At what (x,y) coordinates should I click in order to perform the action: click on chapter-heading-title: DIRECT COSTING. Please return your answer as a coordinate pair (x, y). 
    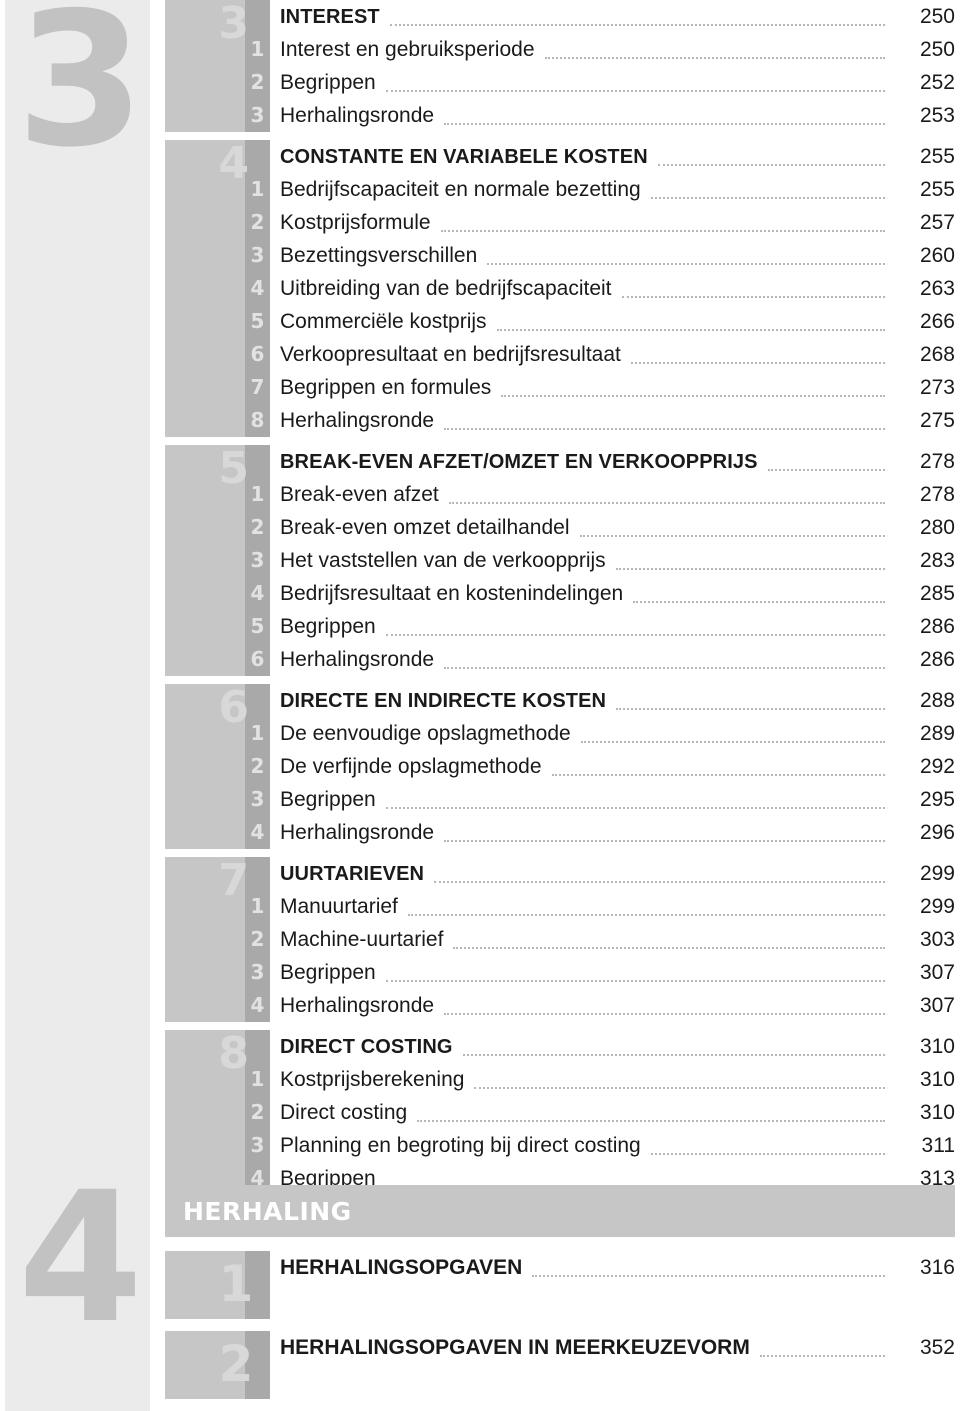
    Looking at the image, I should click on (366, 1047).